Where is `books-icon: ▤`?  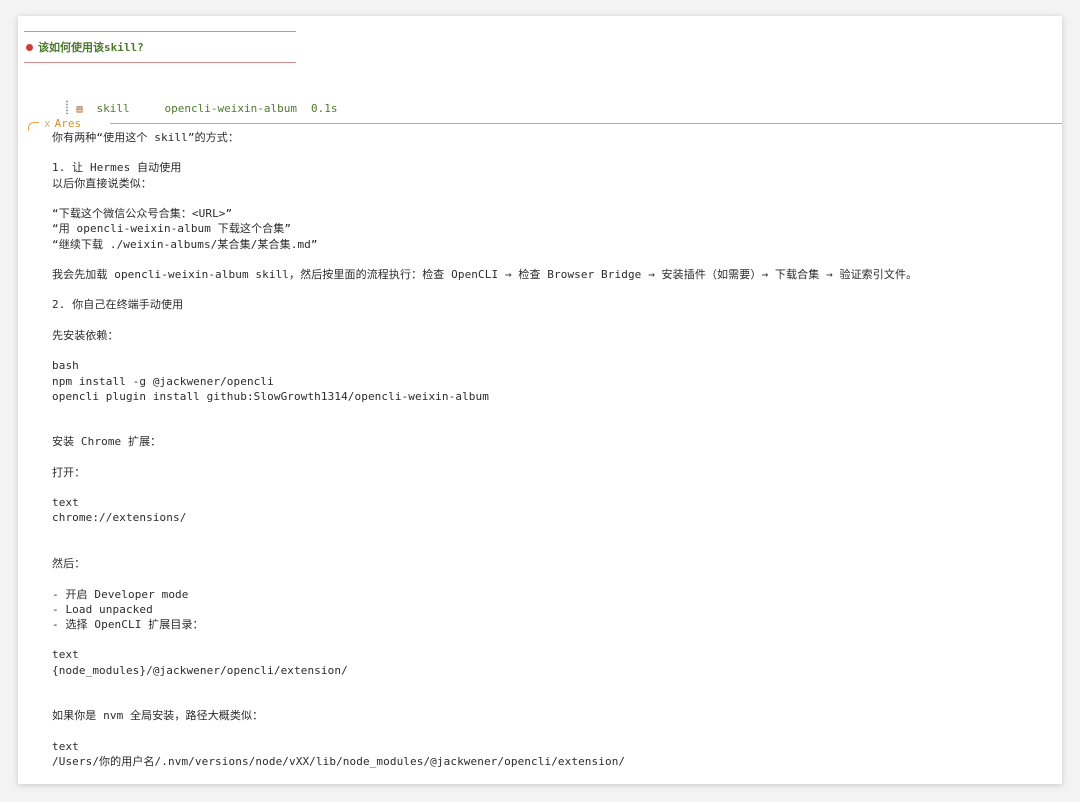 books-icon: ▤ is located at coordinates (79, 109).